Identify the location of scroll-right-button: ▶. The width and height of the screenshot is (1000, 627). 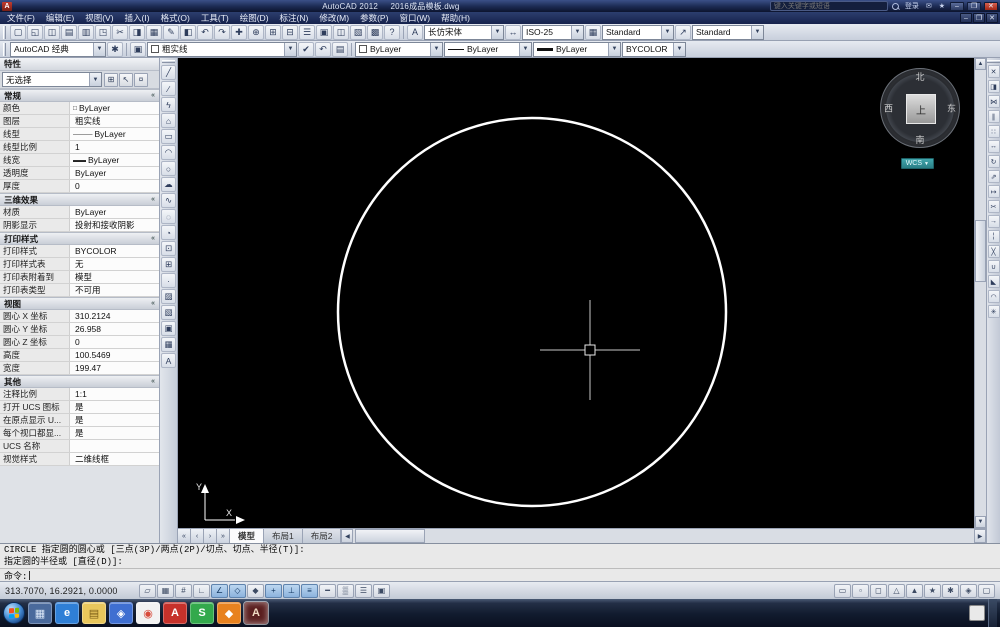
(980, 536).